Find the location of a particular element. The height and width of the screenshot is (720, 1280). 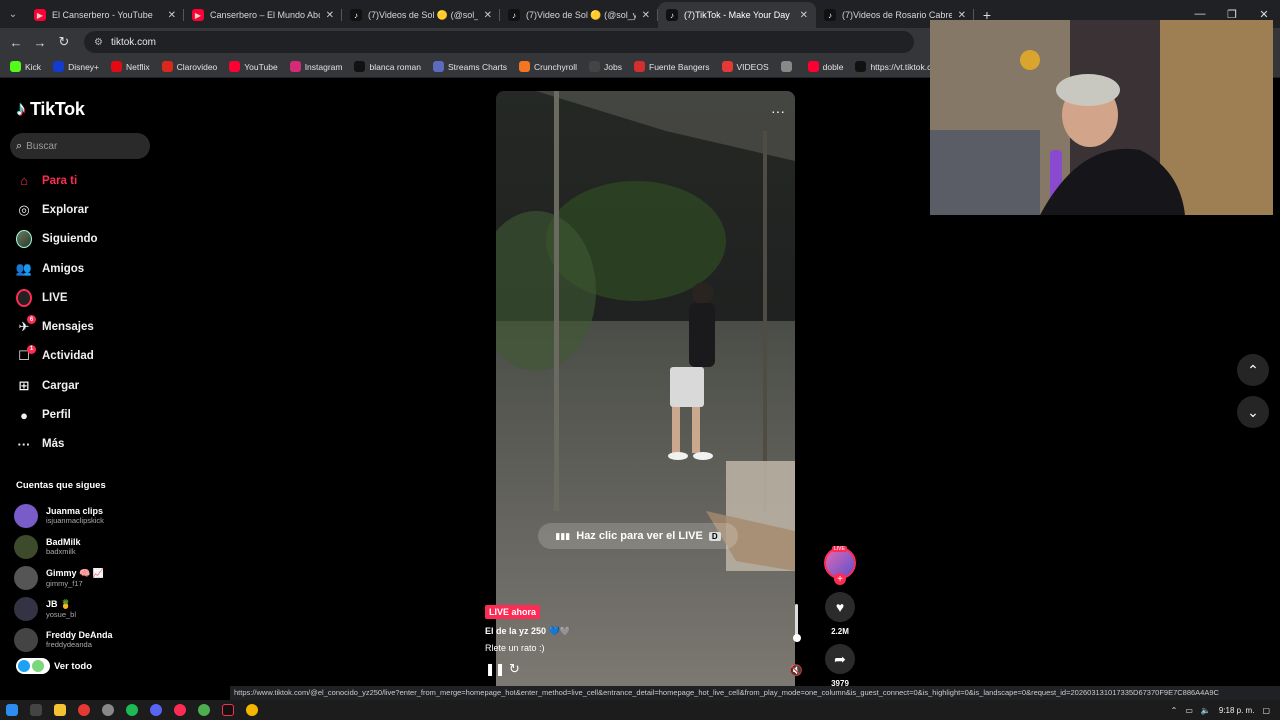

bookmark-item: Disney+ is located at coordinates (76, 66).